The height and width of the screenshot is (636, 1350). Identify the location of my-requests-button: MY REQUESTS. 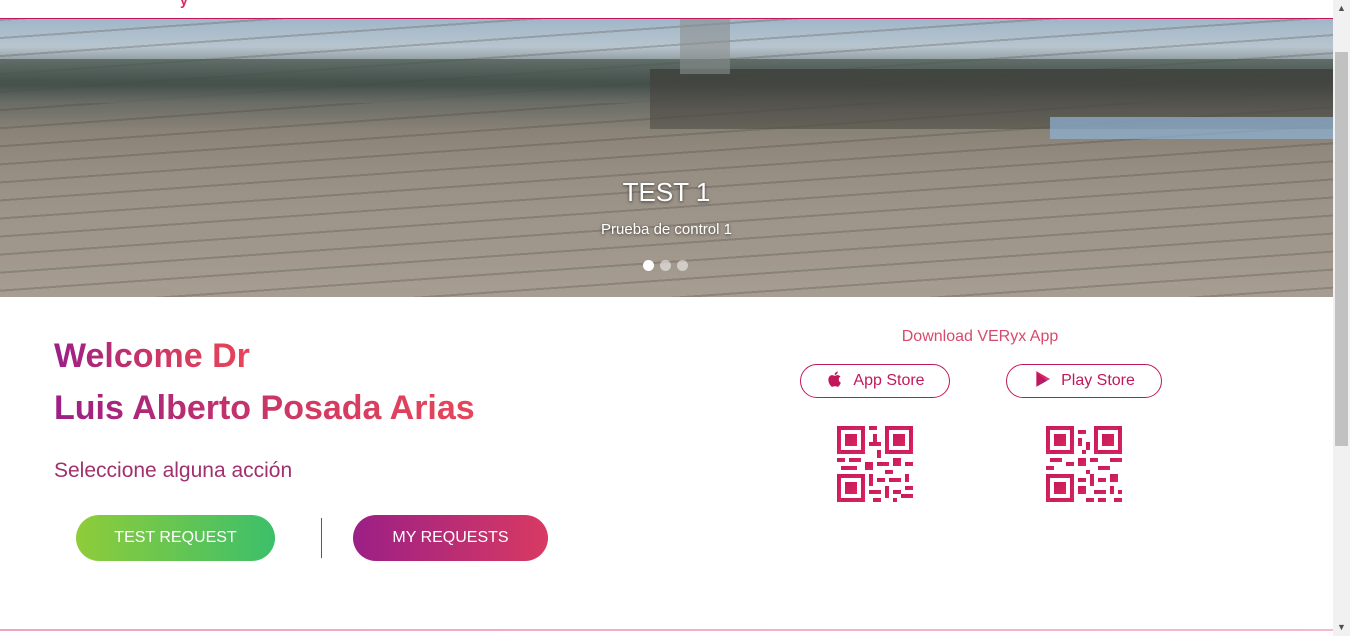
(450, 538).